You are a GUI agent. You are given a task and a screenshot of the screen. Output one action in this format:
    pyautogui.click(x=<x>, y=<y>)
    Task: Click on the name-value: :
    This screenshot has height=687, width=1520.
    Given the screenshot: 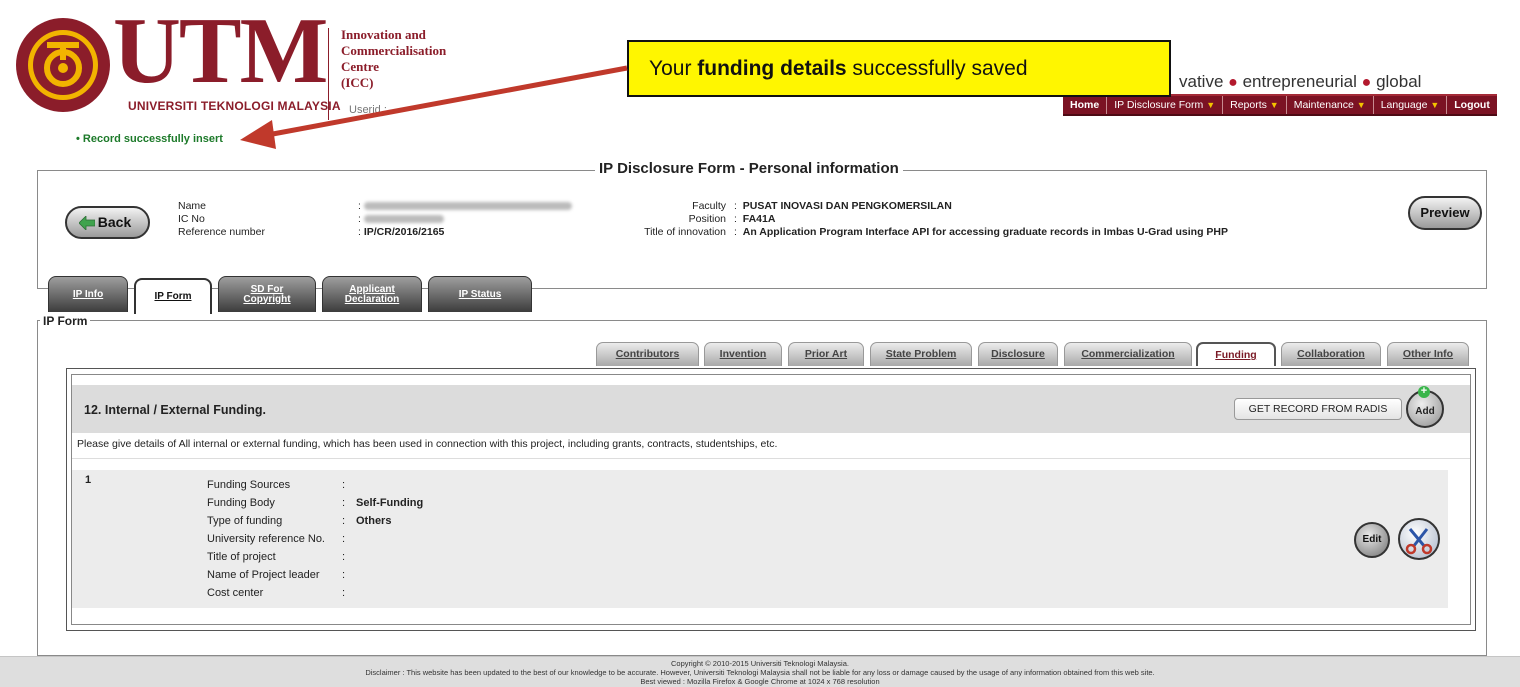 What is the action you would take?
    pyautogui.click(x=465, y=206)
    